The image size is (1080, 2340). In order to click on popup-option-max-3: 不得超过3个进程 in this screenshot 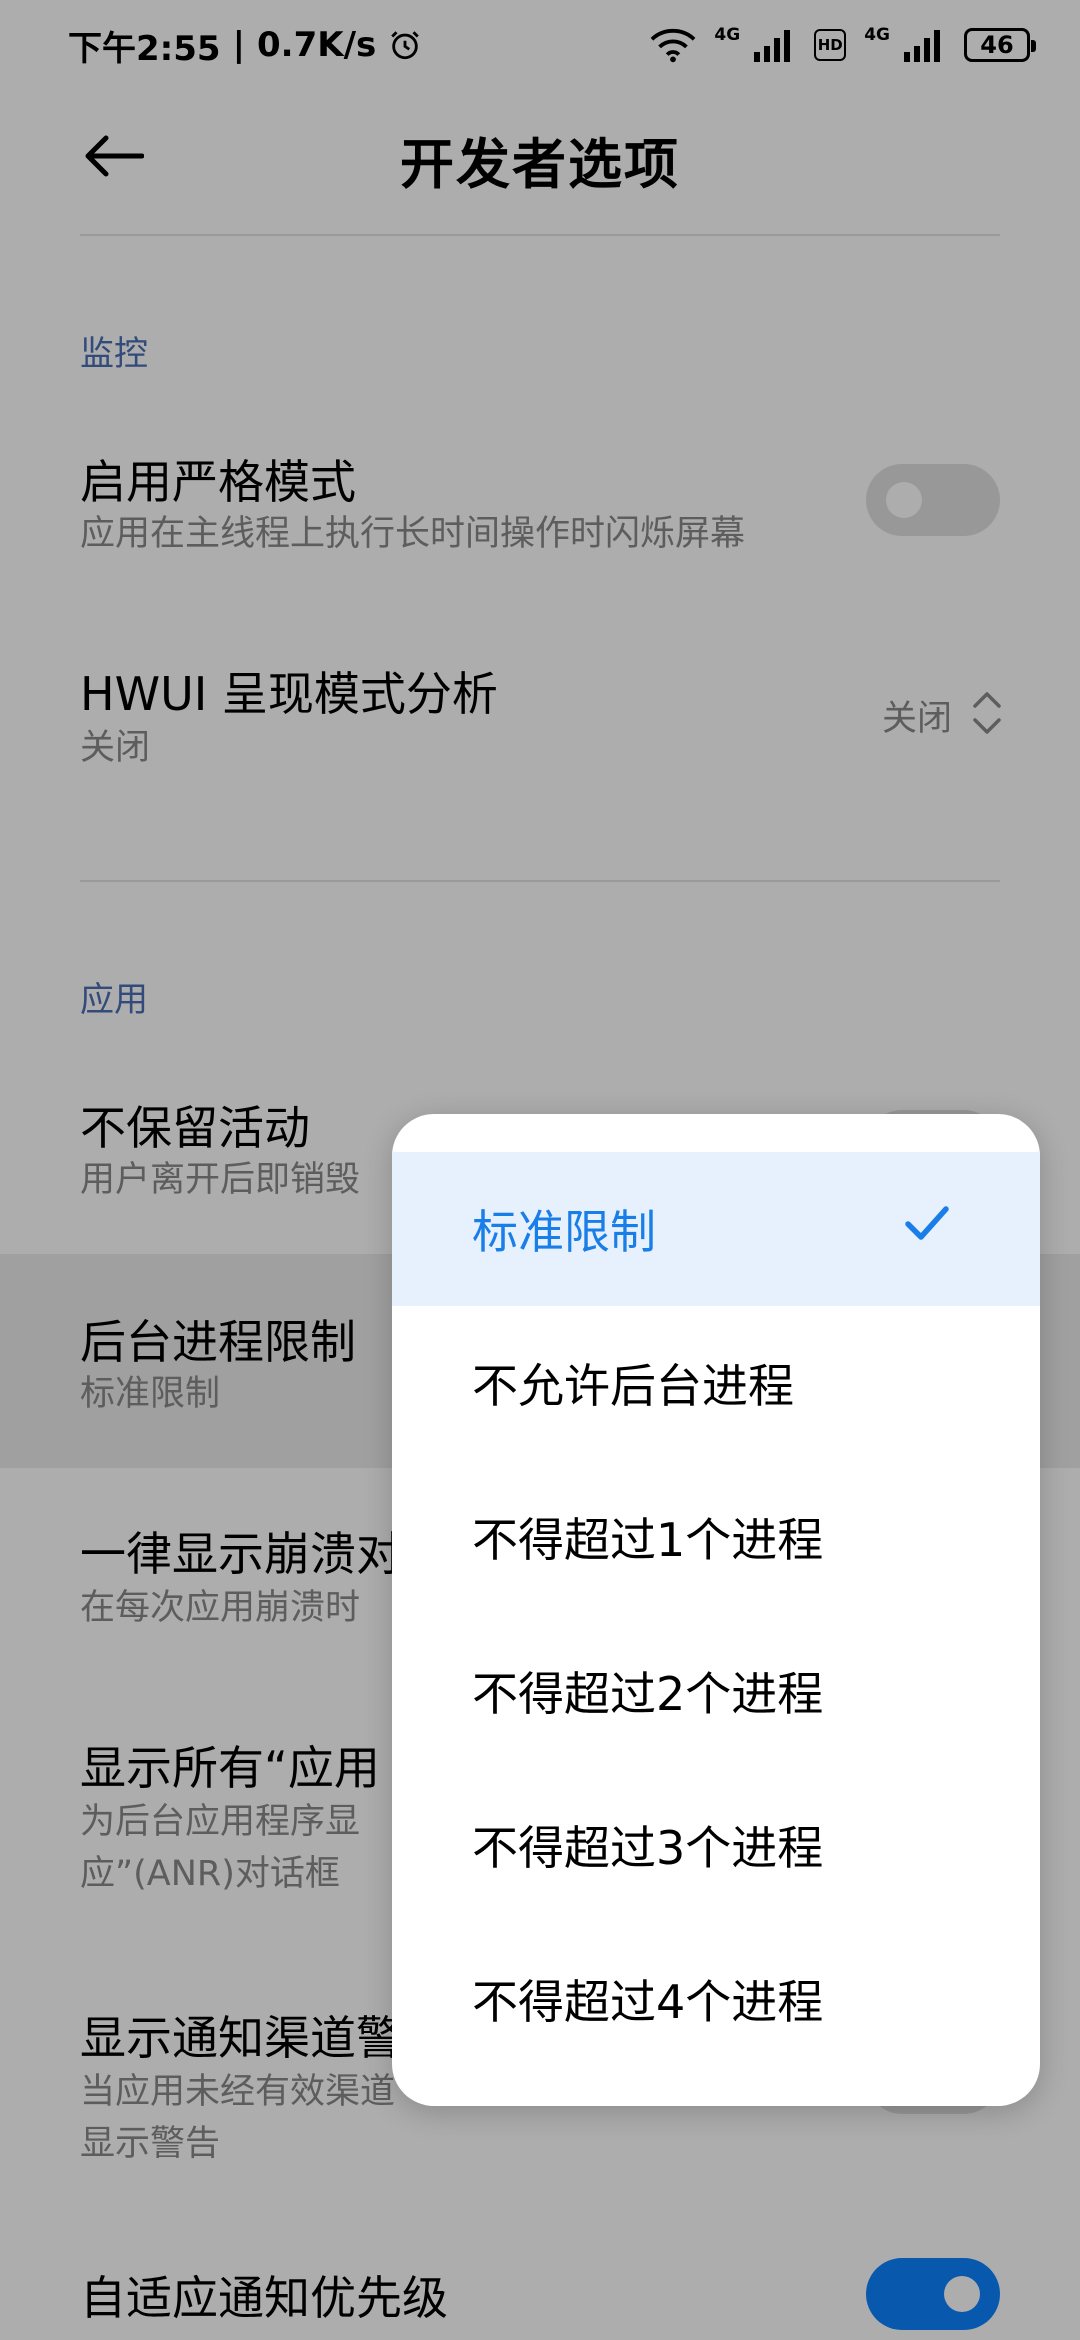, I will do `click(716, 1845)`.